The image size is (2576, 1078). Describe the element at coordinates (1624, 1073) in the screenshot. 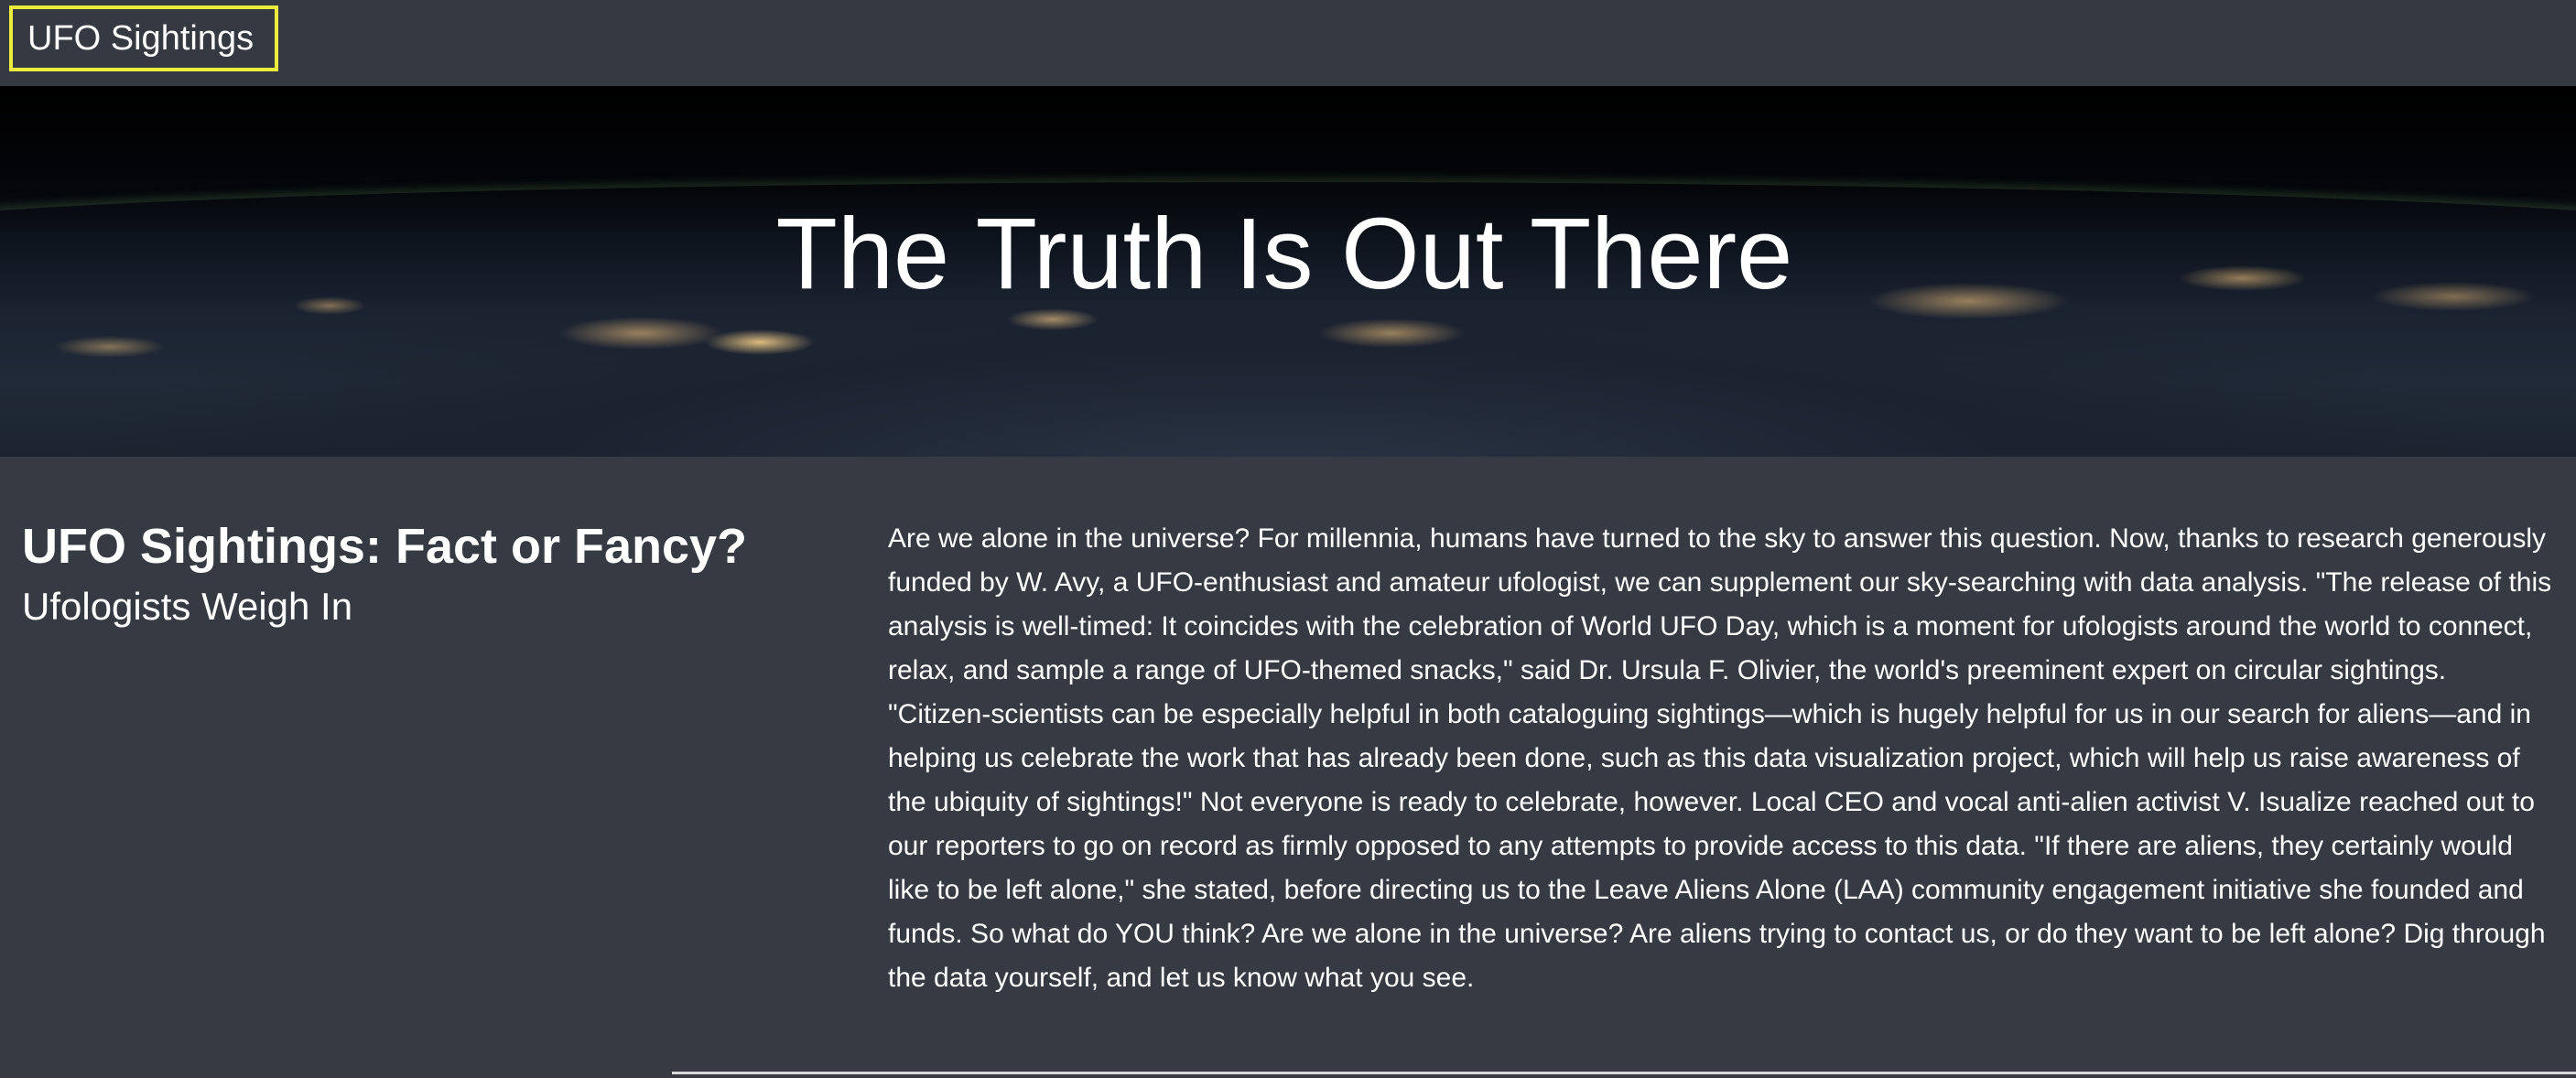

I see `section-divider` at that location.